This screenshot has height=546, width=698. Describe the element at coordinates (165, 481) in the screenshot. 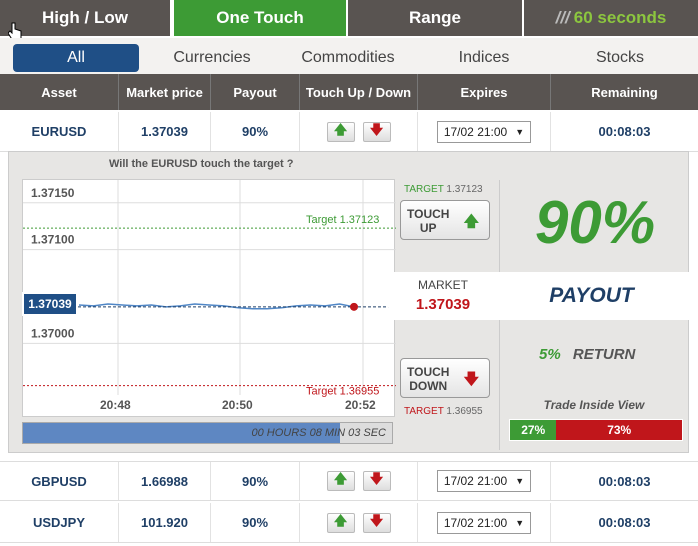

I see `market-price: 1.66988` at that location.